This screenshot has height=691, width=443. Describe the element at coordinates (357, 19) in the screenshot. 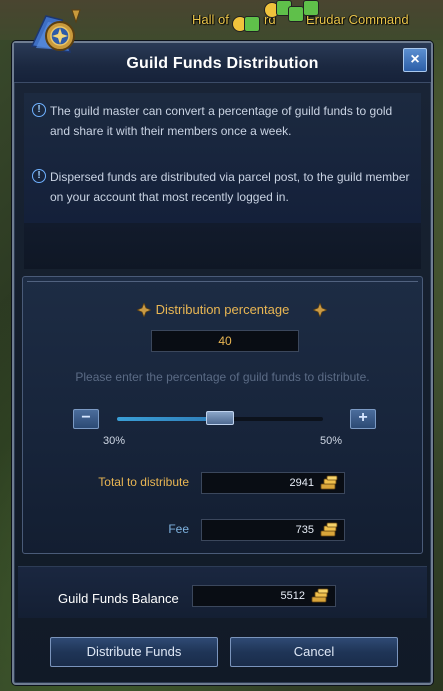

I see `map-label-erudar-command: Erudar Command` at that location.